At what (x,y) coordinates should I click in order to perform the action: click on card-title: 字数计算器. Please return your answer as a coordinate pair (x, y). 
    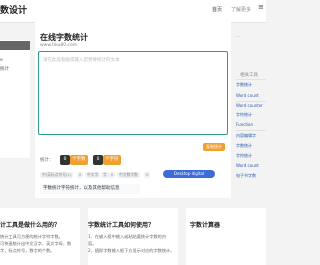
    Looking at the image, I should click on (205, 225).